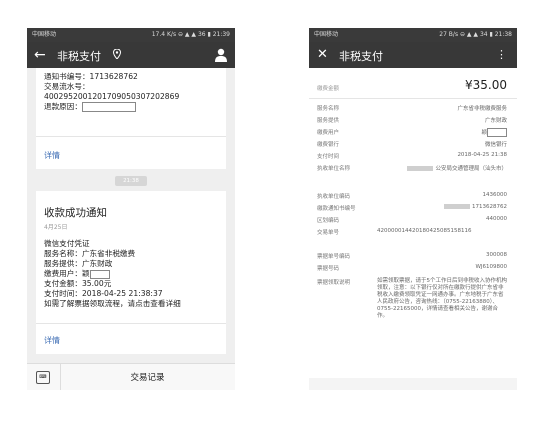  Describe the element at coordinates (328, 221) in the screenshot. I see `row-key: 区划编码` at that location.